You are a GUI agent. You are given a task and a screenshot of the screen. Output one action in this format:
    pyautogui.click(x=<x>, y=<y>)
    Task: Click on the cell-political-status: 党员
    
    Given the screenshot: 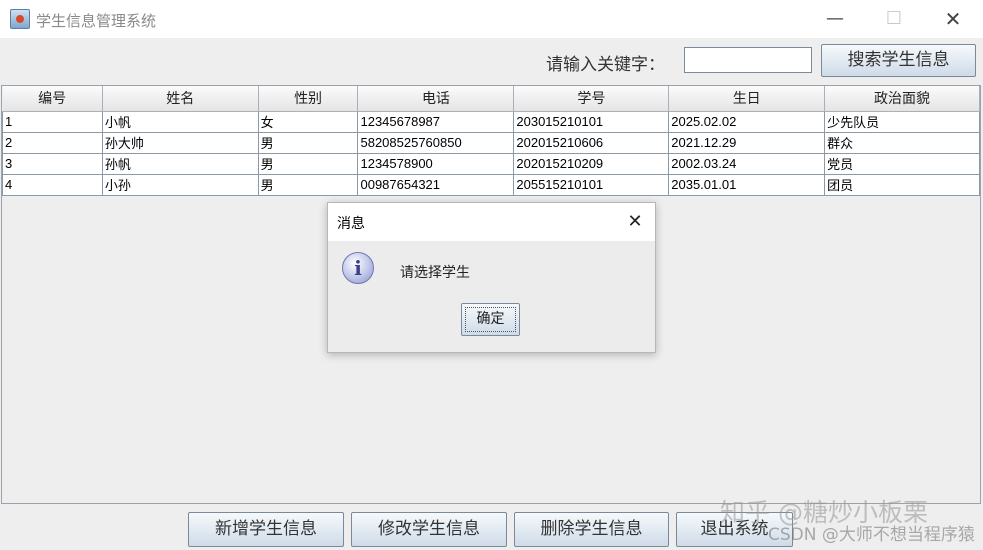 What is the action you would take?
    pyautogui.click(x=902, y=164)
    